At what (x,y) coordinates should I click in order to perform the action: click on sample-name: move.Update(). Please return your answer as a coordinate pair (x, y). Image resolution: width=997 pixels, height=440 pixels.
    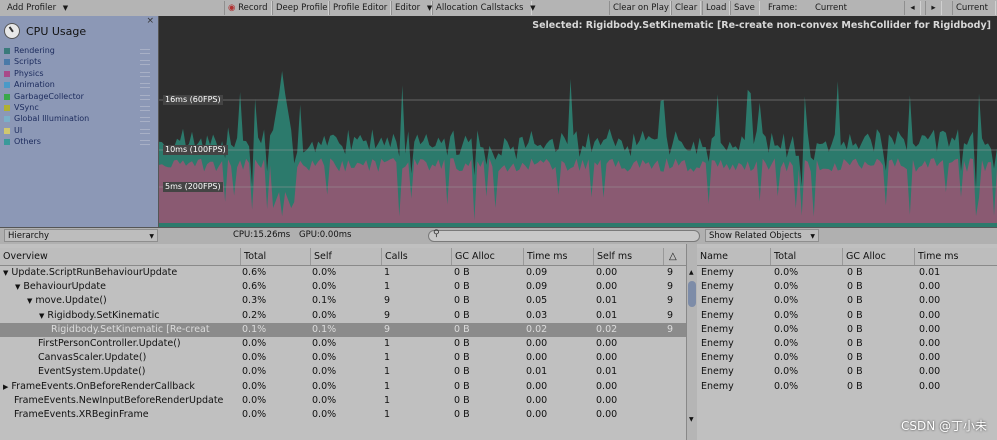
    Looking at the image, I should click on (71, 301).